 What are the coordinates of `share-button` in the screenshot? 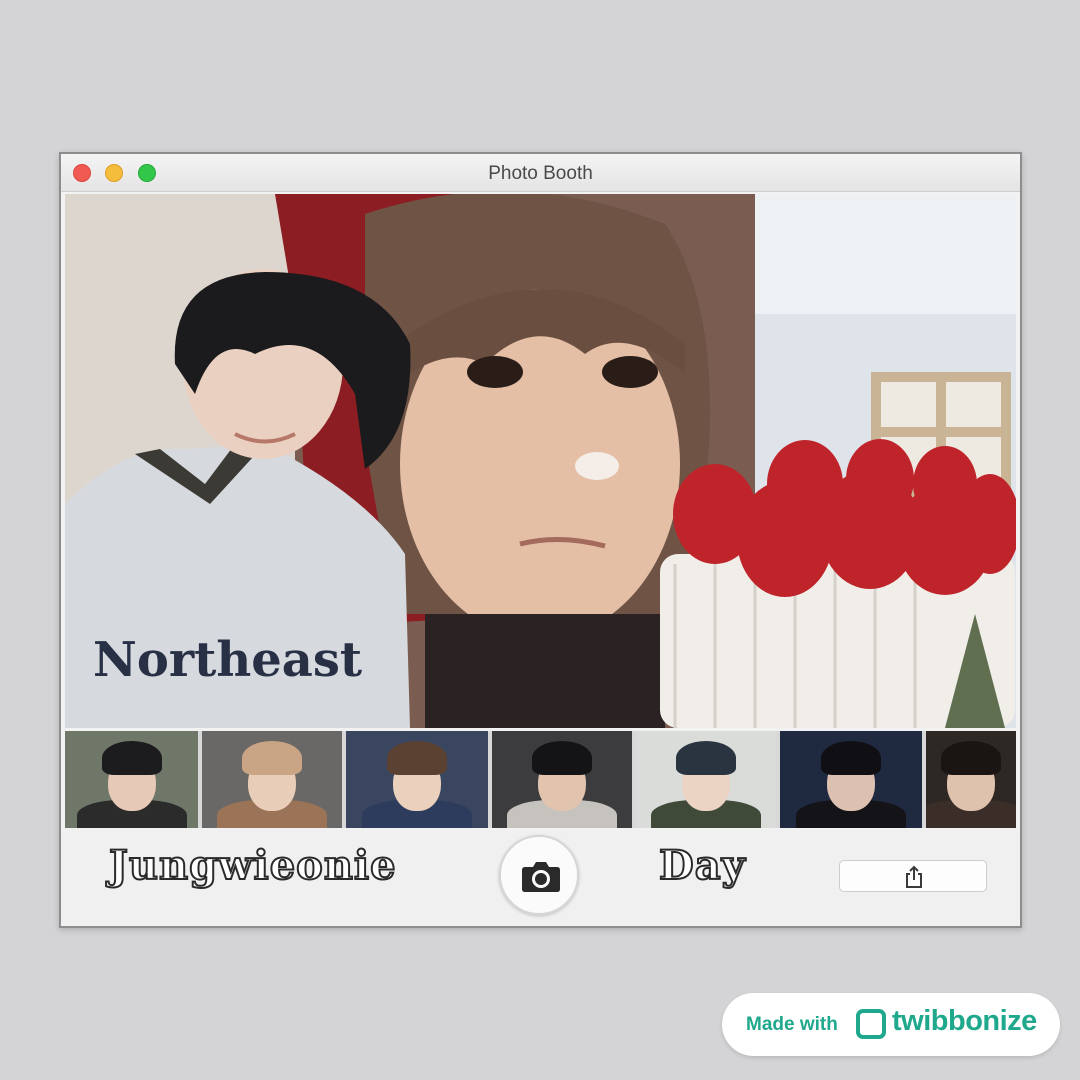 It's located at (913, 876).